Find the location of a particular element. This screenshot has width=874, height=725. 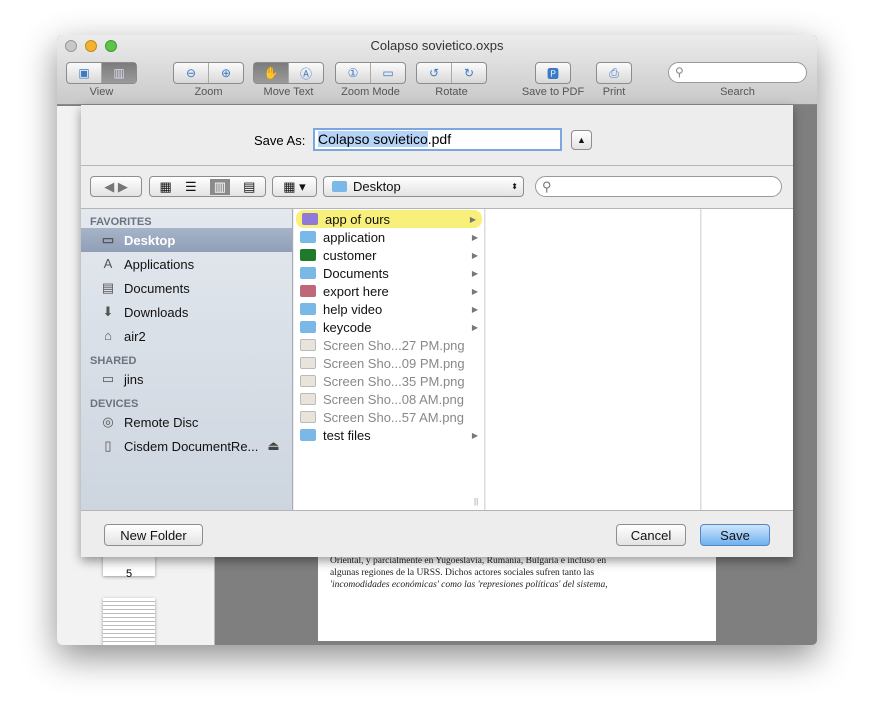

view-mode-control: ▦ ☰ ▥ ▤ is located at coordinates (207, 186).